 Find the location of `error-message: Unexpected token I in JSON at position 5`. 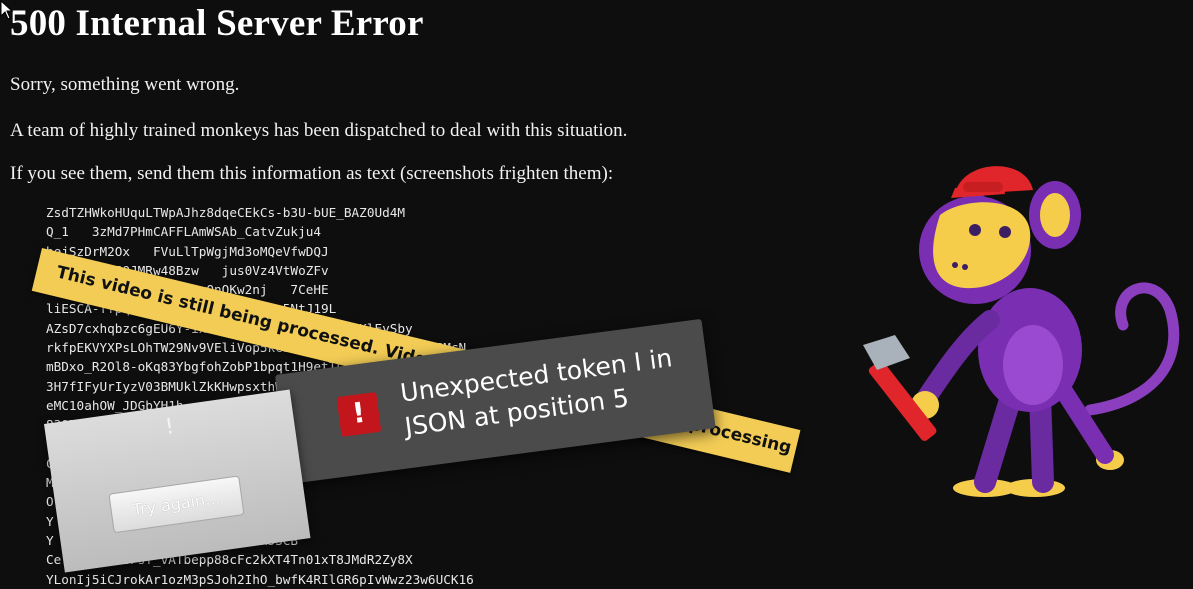

error-message: Unexpected token I in JSON at position 5 is located at coordinates (536, 392).